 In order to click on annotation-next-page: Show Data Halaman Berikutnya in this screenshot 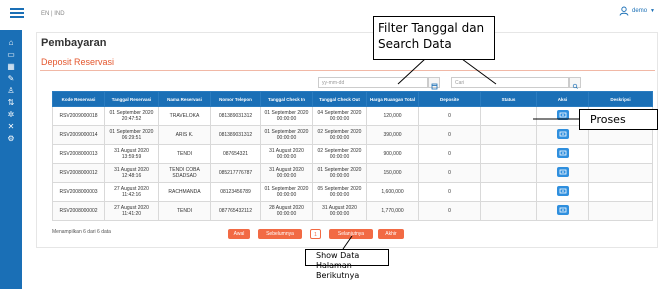, I will do `click(347, 264)`.